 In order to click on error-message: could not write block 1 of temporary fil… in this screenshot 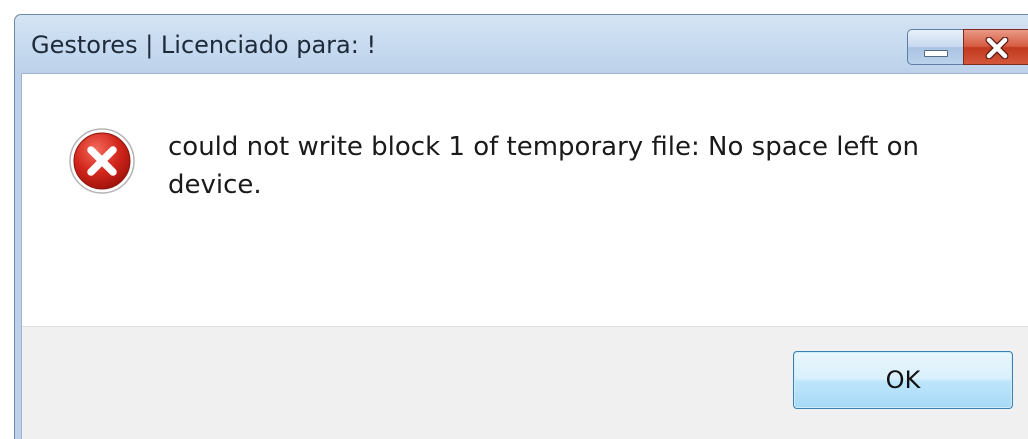, I will do `click(543, 166)`.